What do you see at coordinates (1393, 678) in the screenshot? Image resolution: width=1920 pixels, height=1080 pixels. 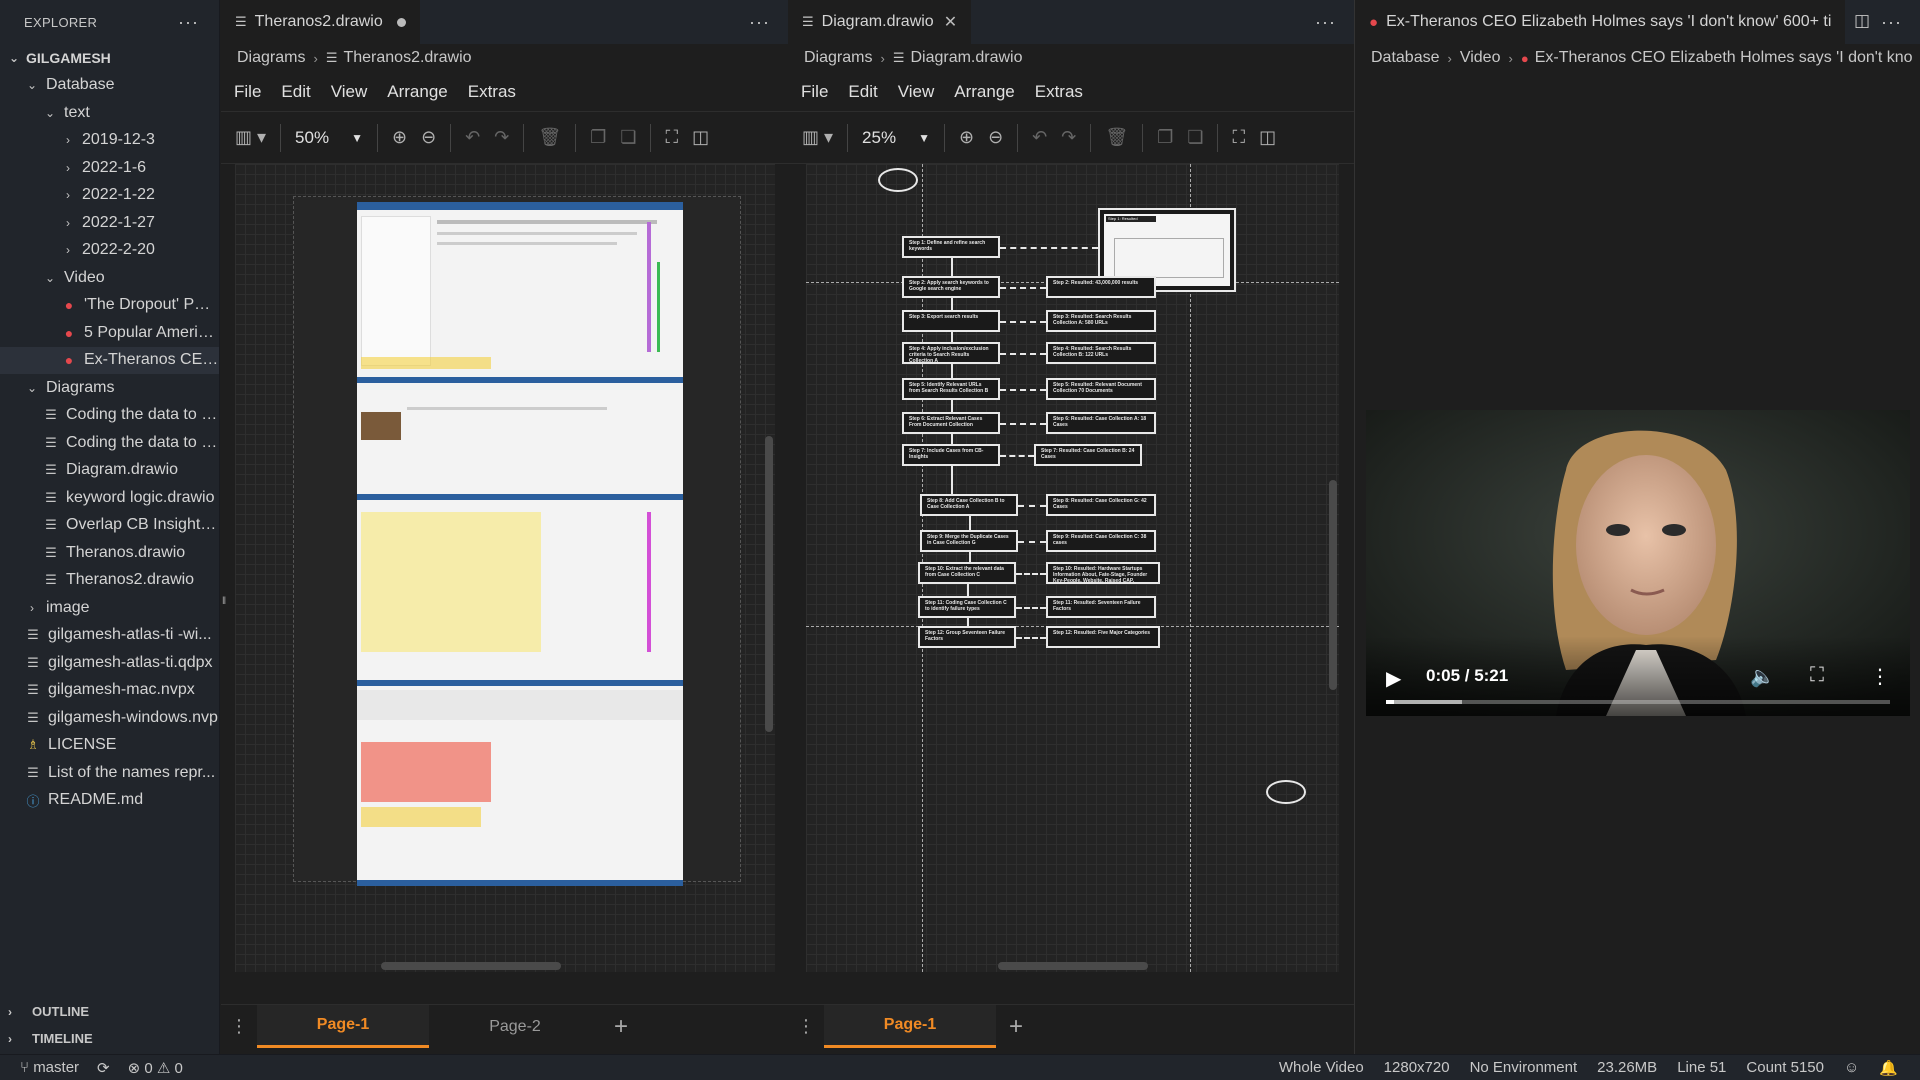 I see `play-icon: ▶` at bounding box center [1393, 678].